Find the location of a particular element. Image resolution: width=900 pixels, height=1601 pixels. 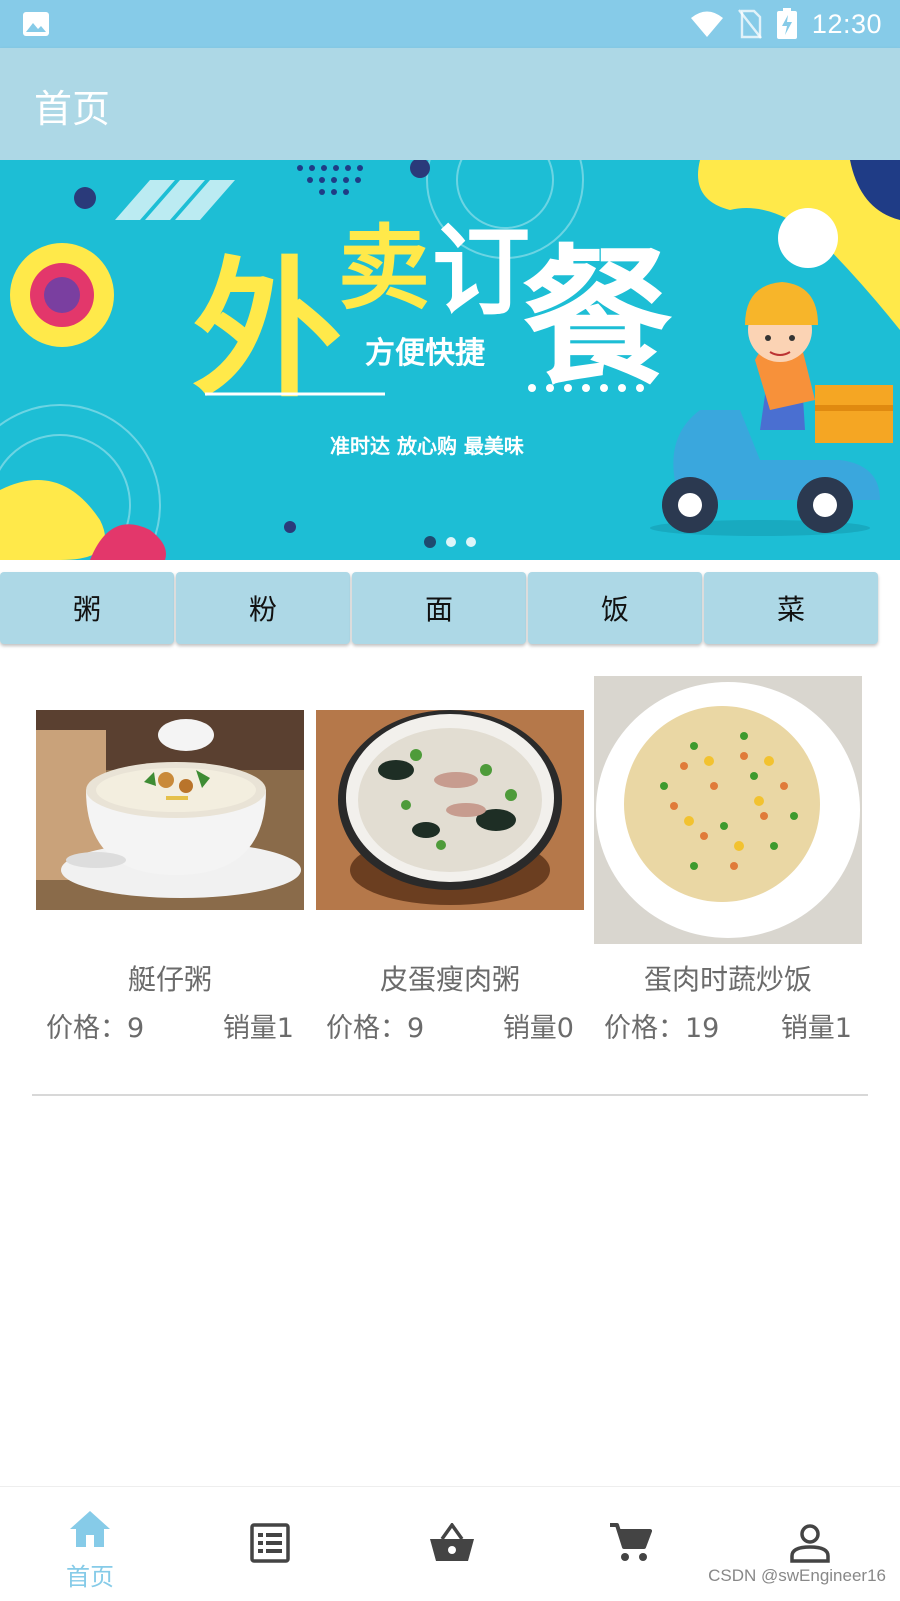

nav-item-basket is located at coordinates (450, 1544).